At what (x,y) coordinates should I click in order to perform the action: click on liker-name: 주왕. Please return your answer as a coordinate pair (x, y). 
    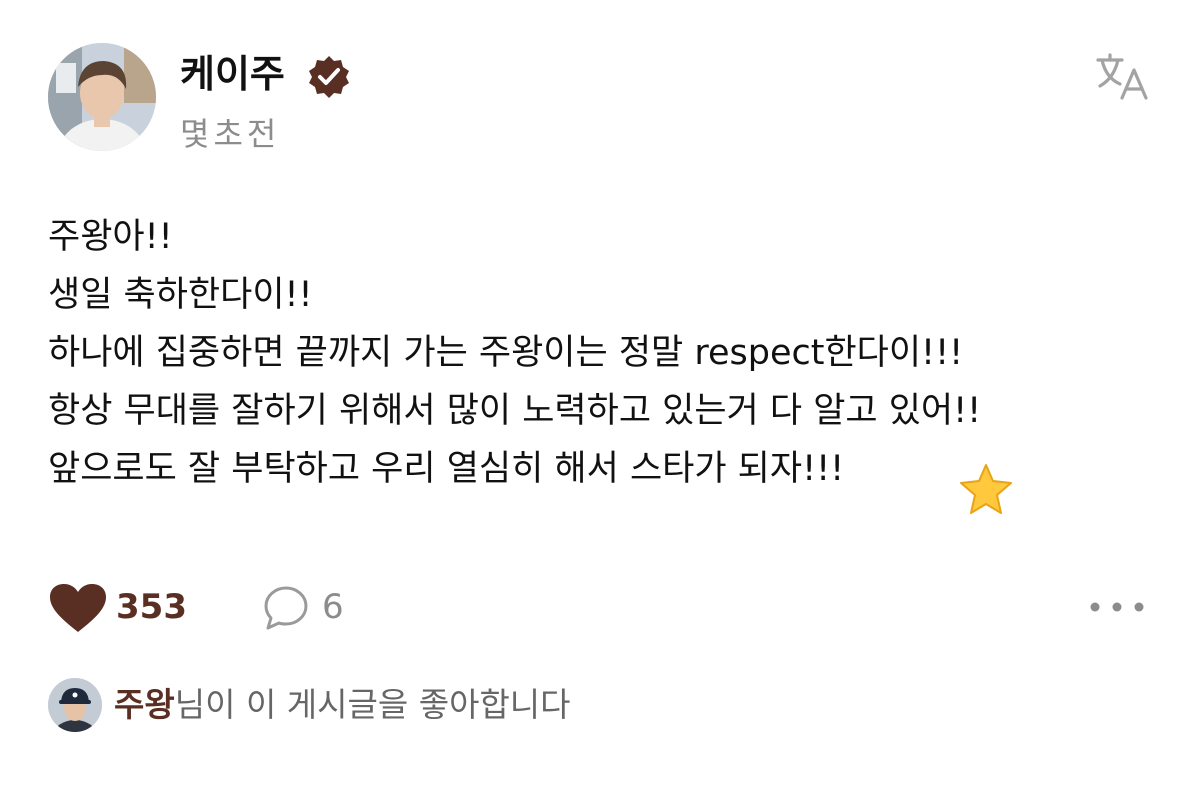
    Looking at the image, I should click on (144, 704).